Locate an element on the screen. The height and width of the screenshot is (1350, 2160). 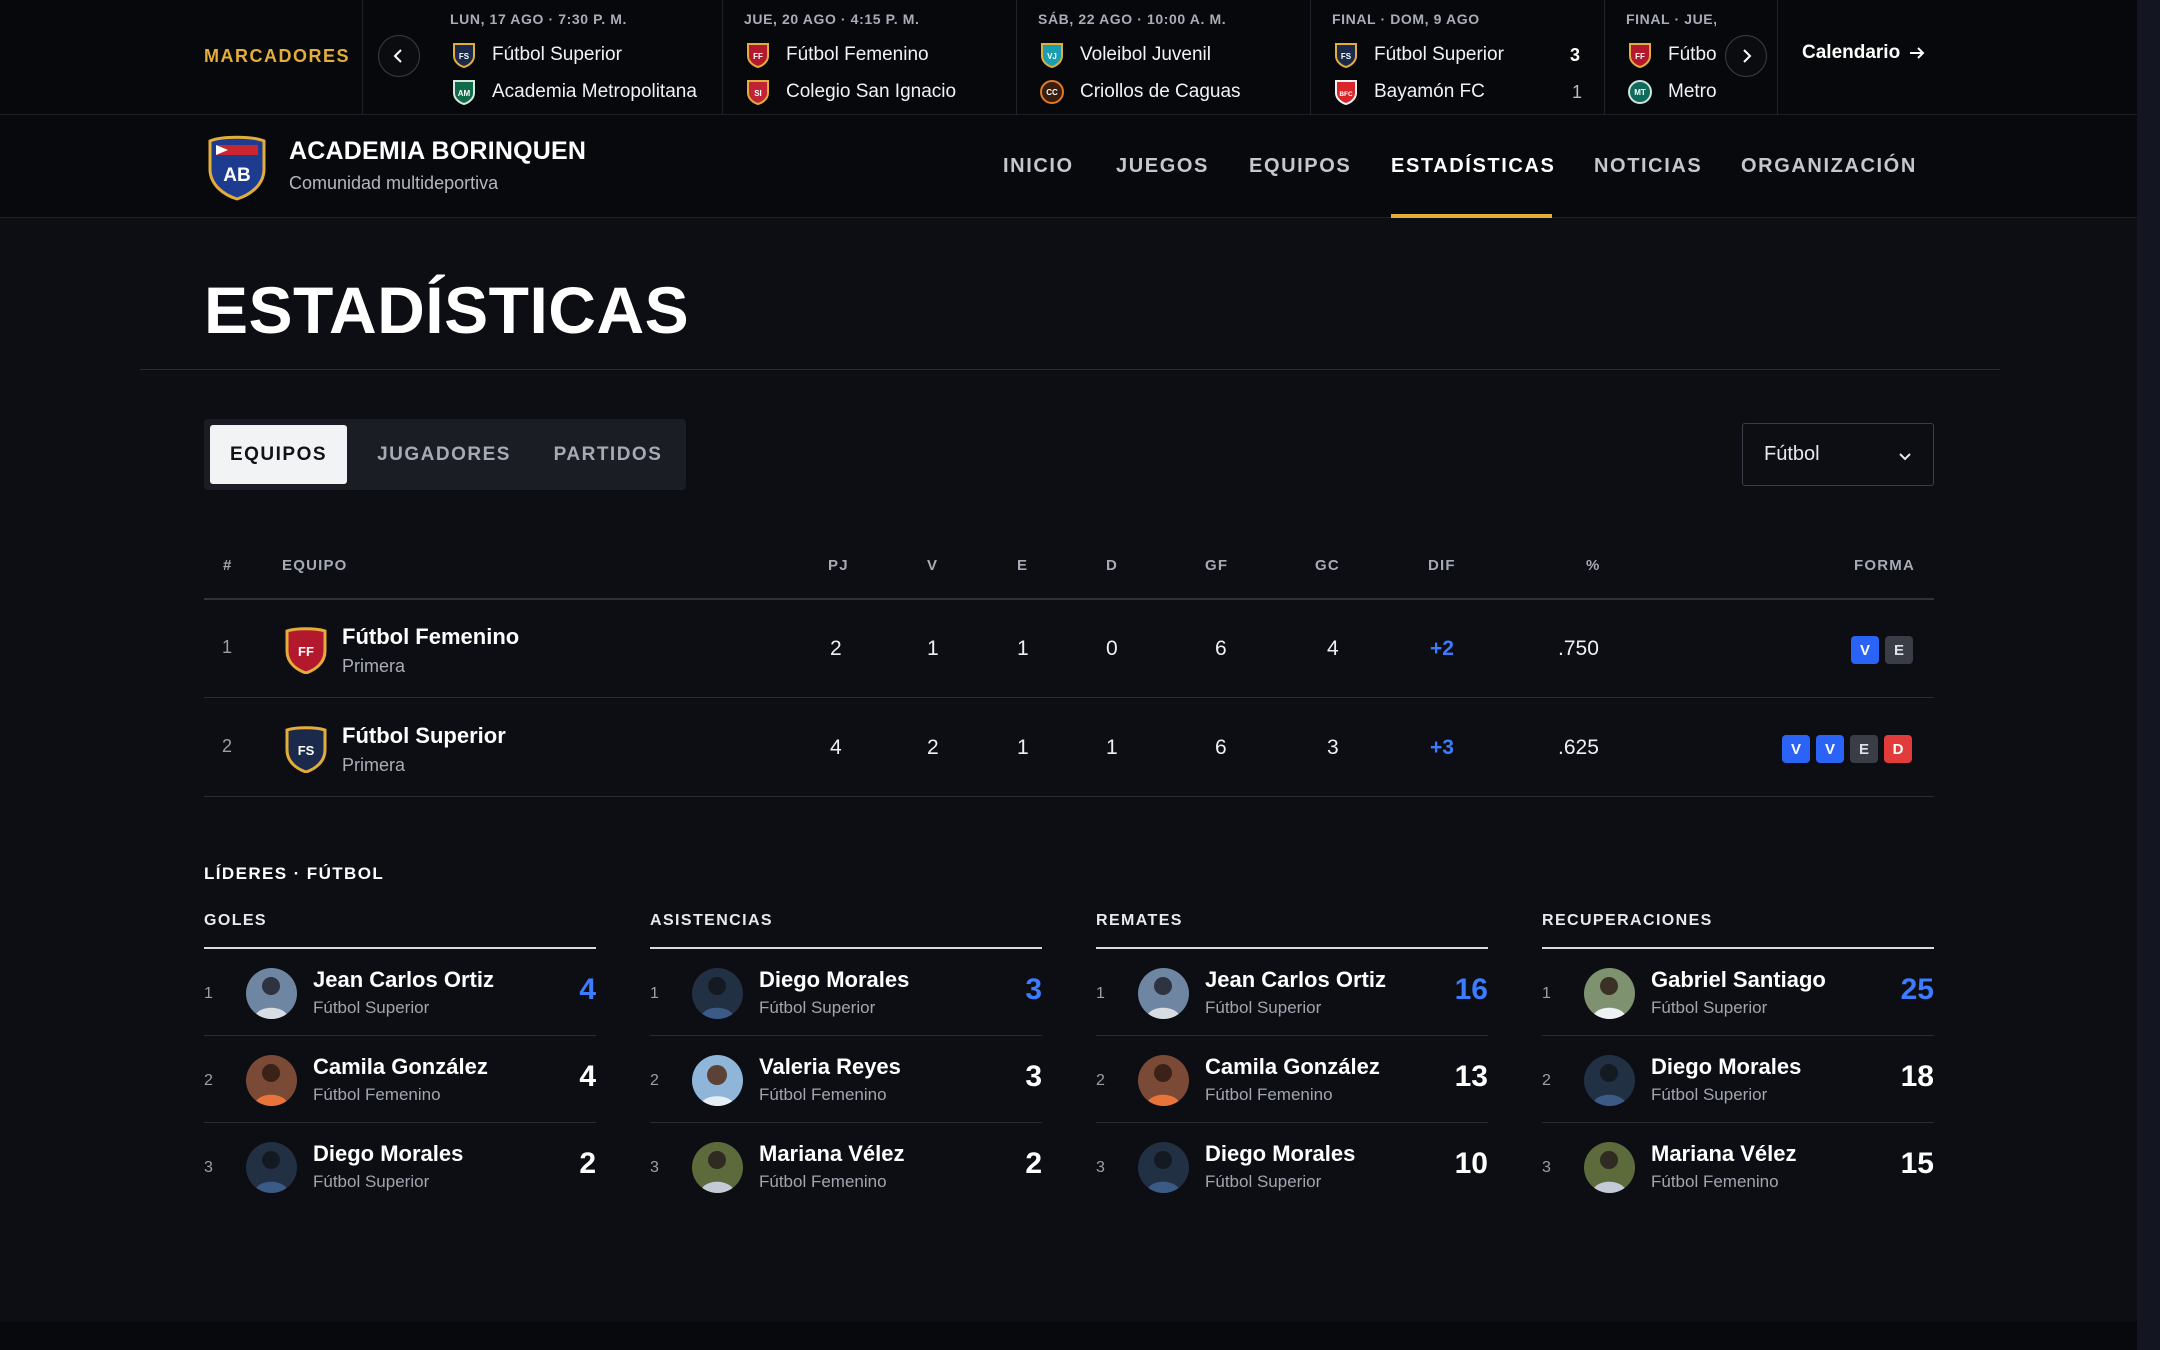
game-score: 3 is located at coordinates (1575, 54).